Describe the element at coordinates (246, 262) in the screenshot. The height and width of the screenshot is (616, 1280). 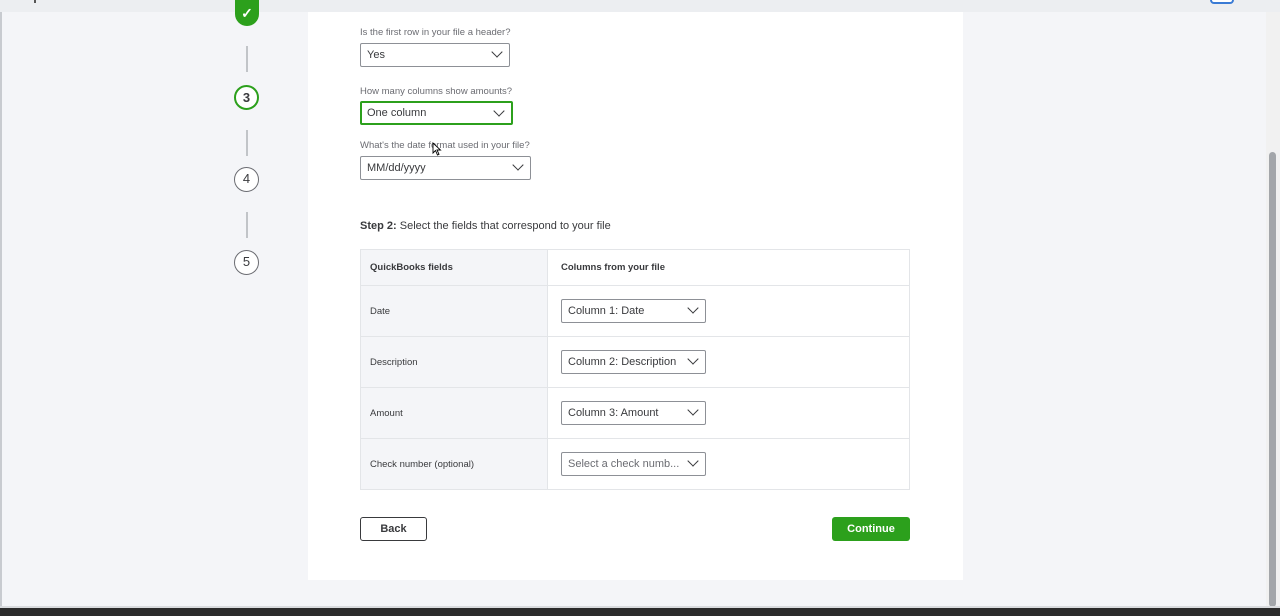
I see `step-5: 5` at that location.